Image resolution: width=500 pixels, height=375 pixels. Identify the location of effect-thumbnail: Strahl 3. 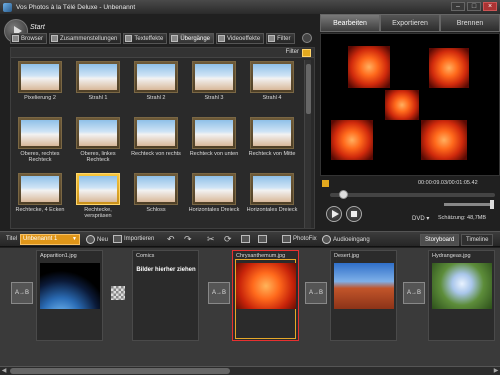
(213, 87).